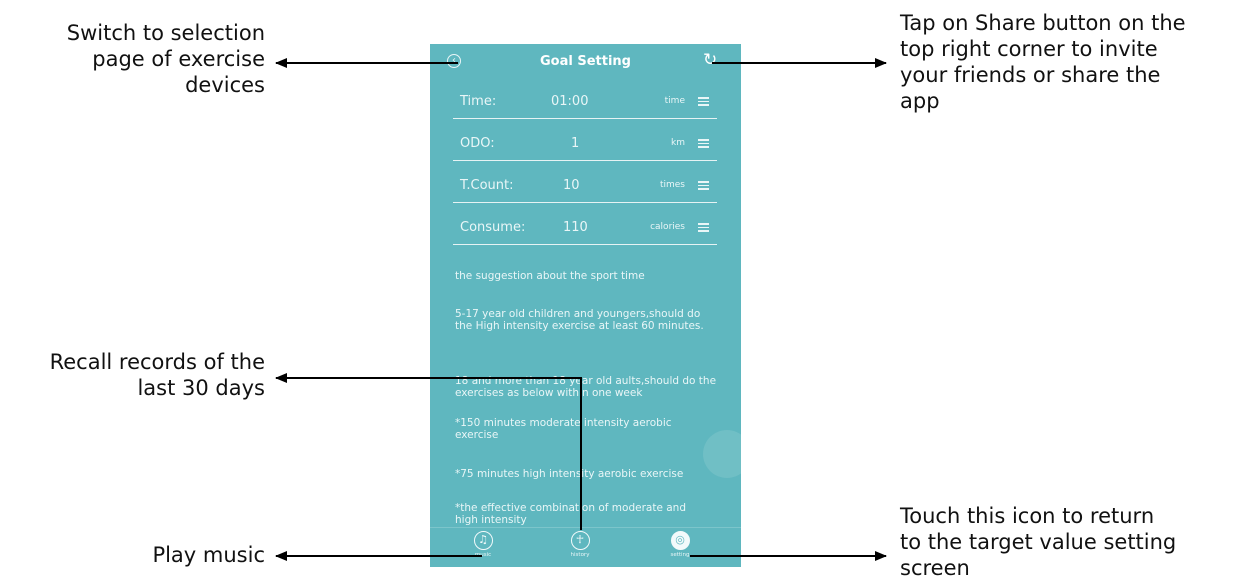  I want to click on goal-row-unit: calories, so click(667, 227).